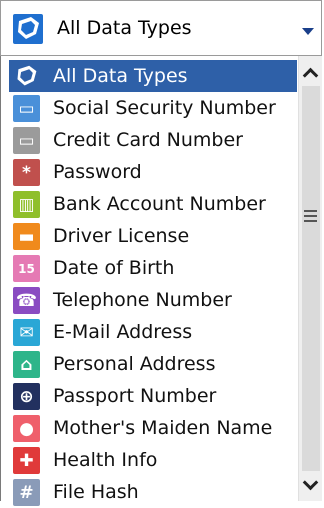 The image size is (324, 508). What do you see at coordinates (123, 332) in the screenshot?
I see `list-item-label: E-Mail Address` at bounding box center [123, 332].